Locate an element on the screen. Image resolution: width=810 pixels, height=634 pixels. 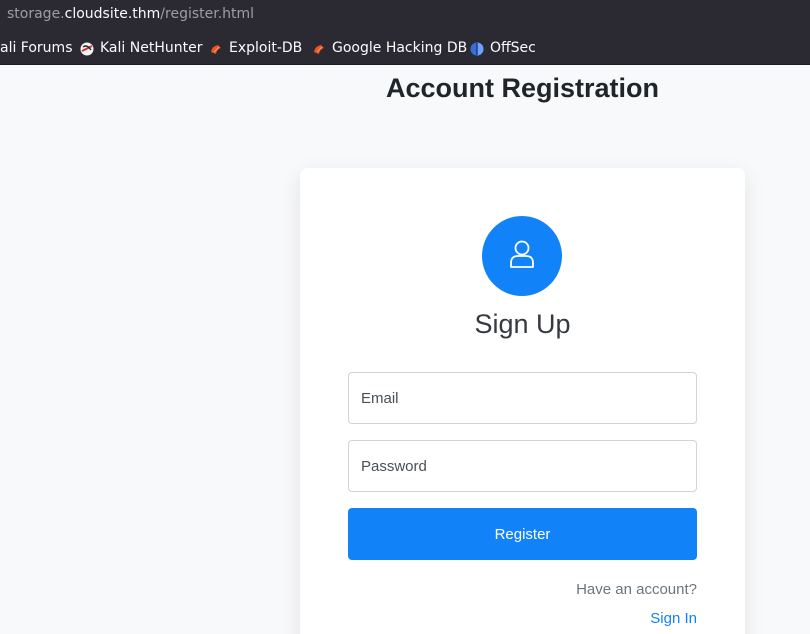
url-text: storage.cloudsite.thm/register.html is located at coordinates (130, 14).